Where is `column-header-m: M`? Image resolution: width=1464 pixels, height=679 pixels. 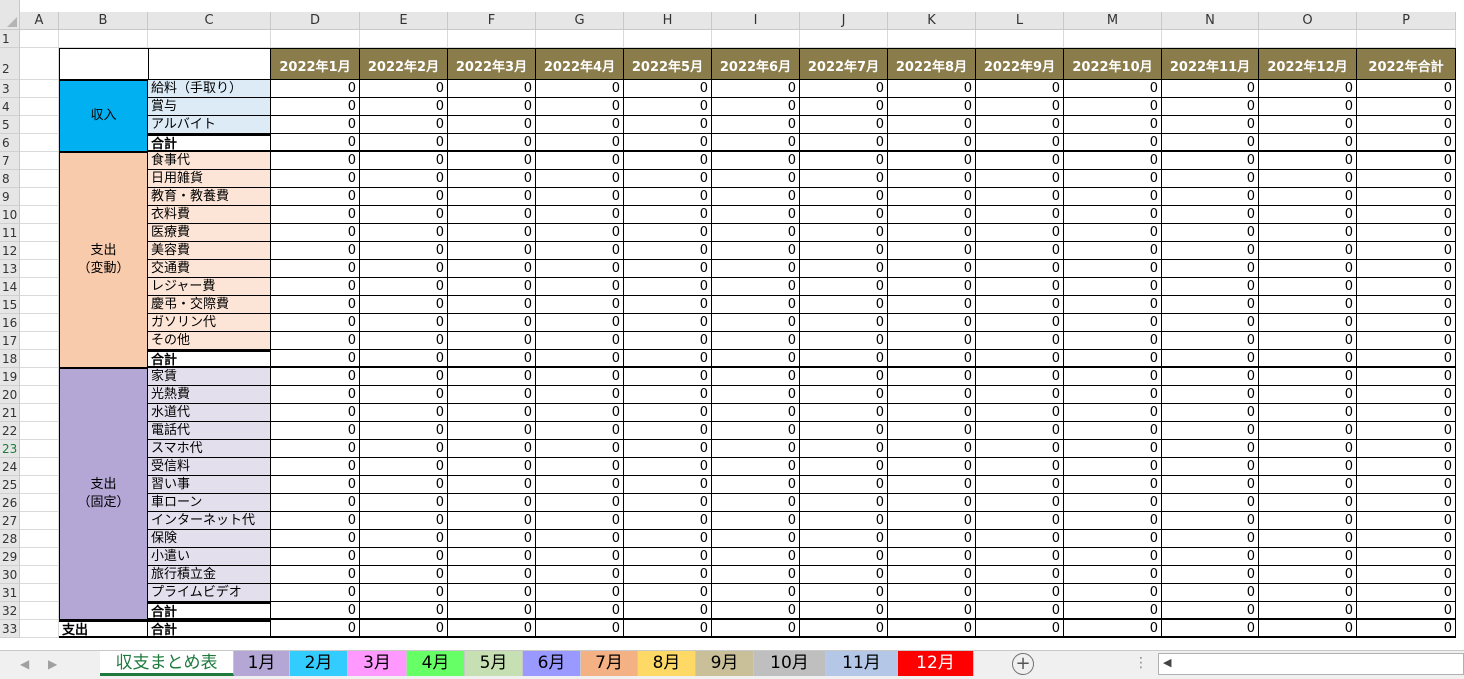
column-header-m: M is located at coordinates (1113, 21).